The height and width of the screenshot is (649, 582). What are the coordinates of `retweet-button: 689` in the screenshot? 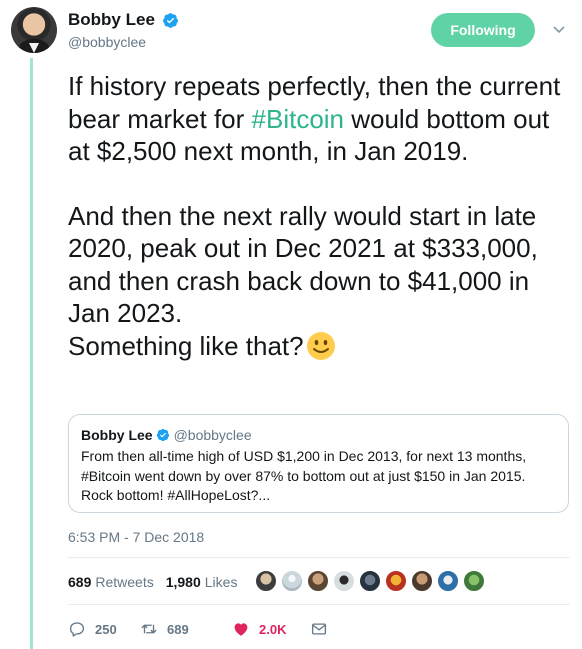 It's located at (186, 629).